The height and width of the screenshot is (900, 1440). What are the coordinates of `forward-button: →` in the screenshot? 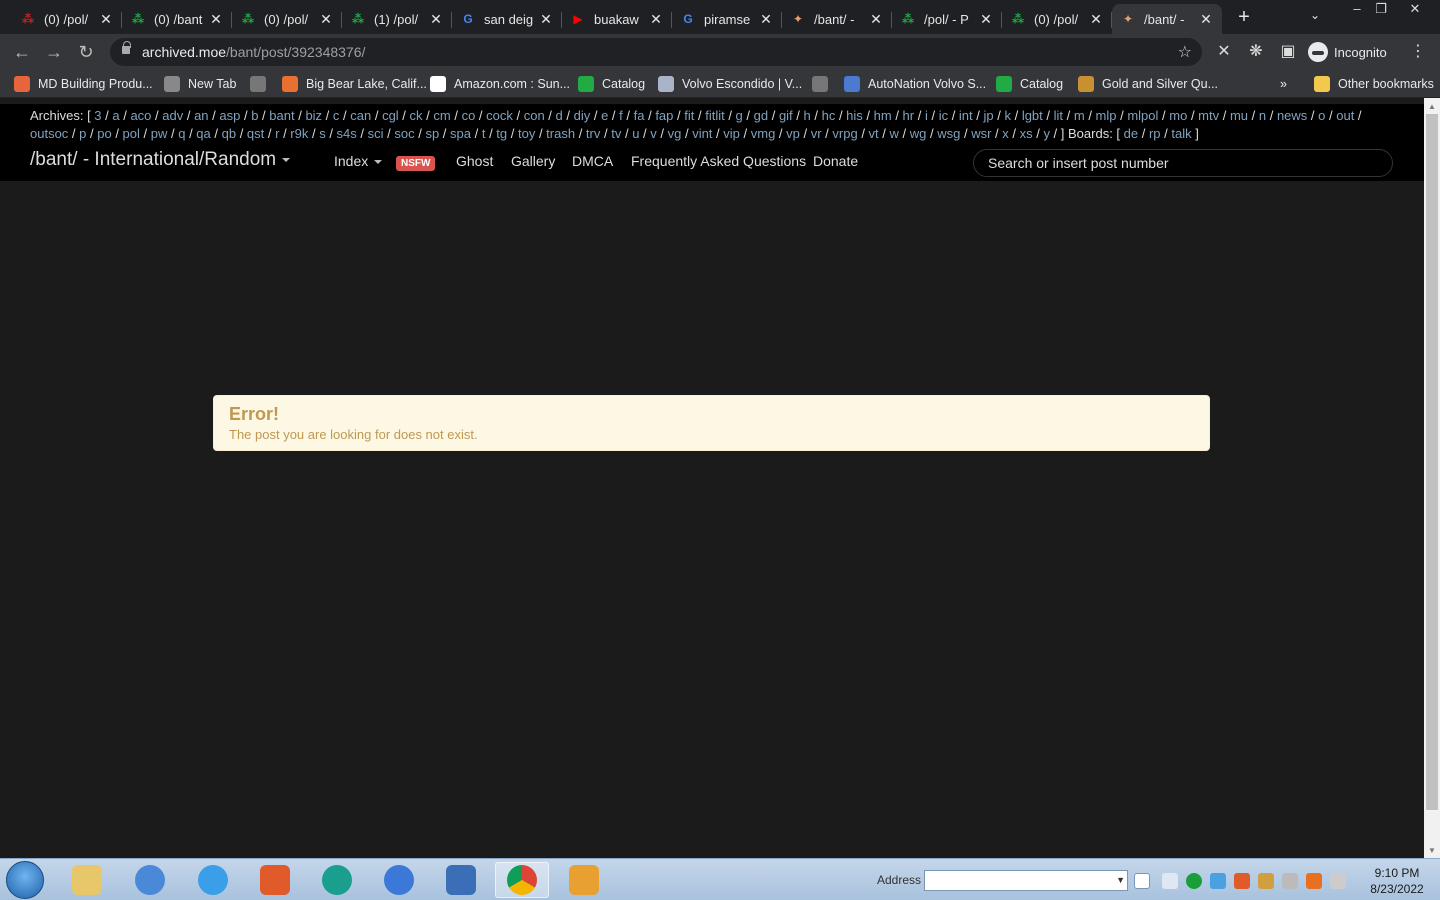 It's located at (54, 52).